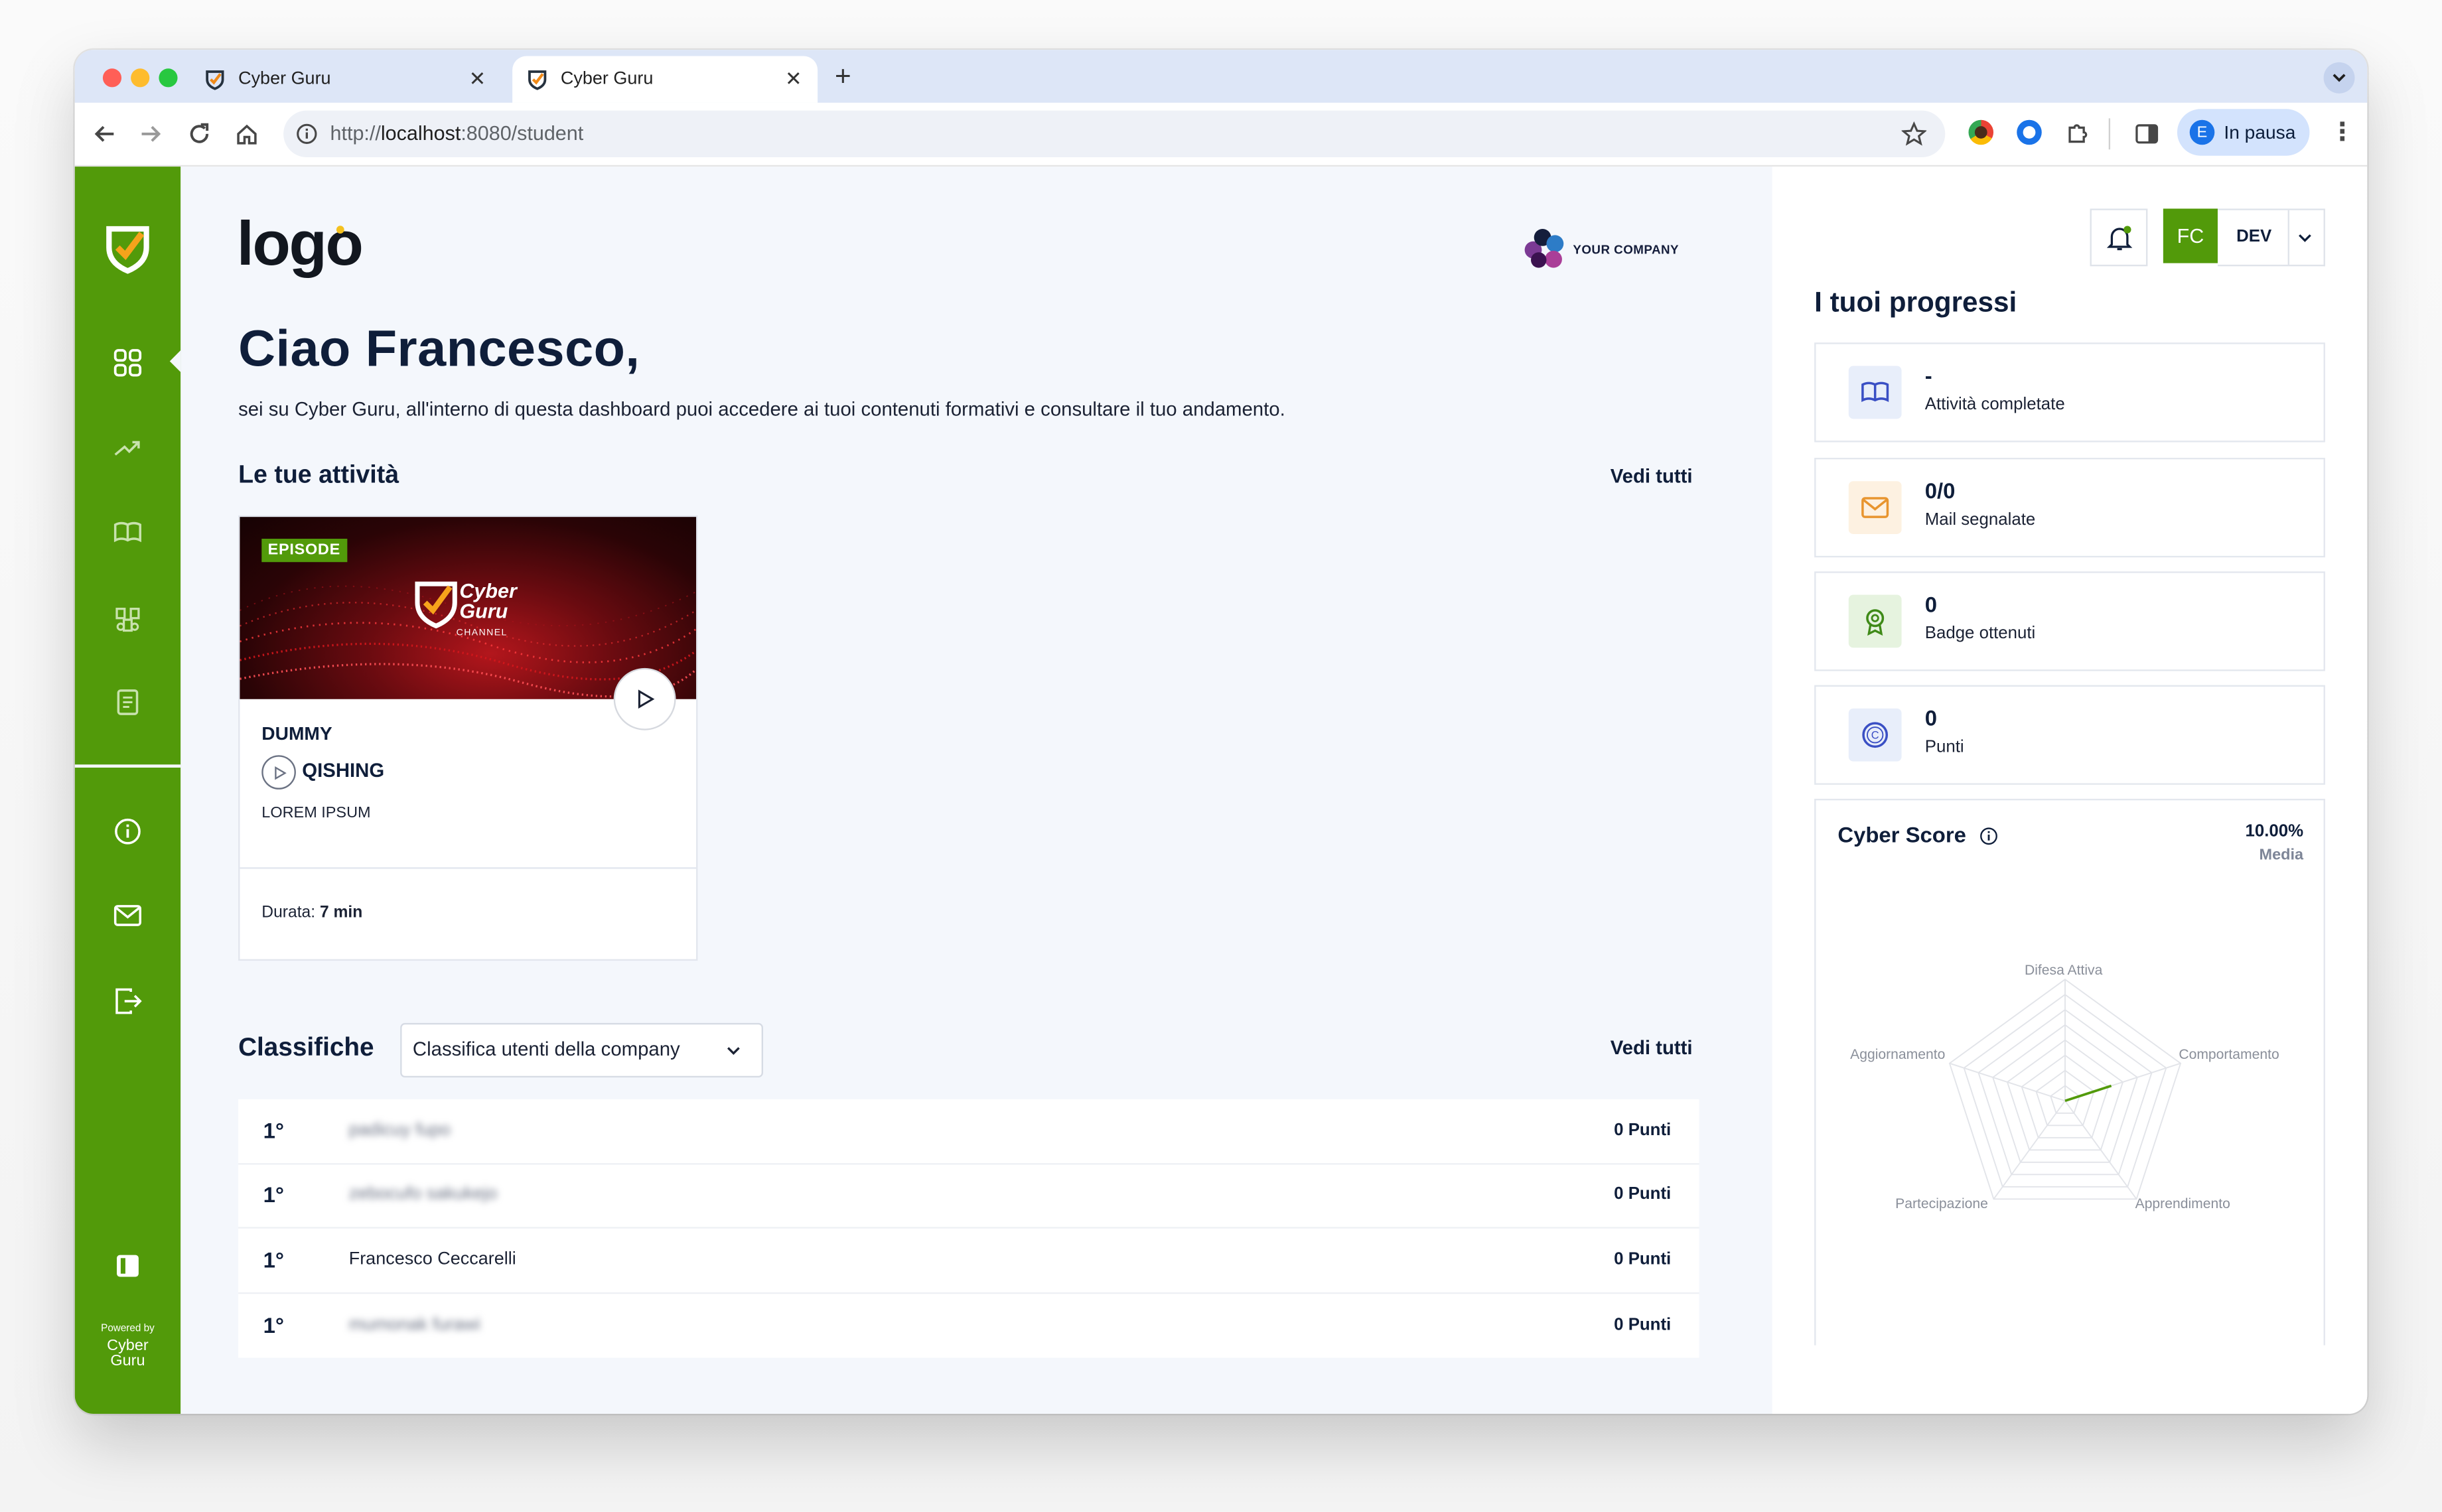  What do you see at coordinates (128, 448) in the screenshot?
I see `sidebar-item-trends` at bounding box center [128, 448].